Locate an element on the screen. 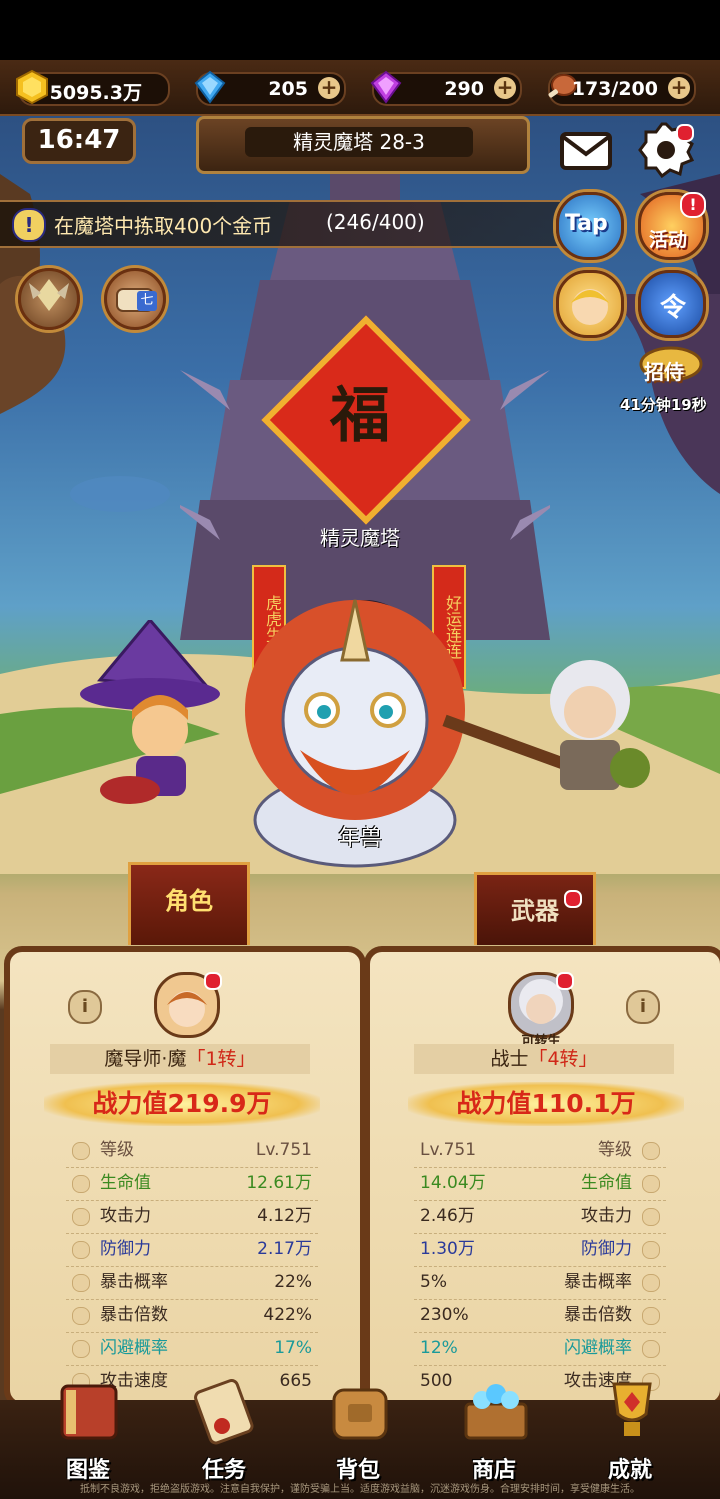 This screenshot has height=1499, width=720. blue-gem-value: 205 is located at coordinates (288, 89).